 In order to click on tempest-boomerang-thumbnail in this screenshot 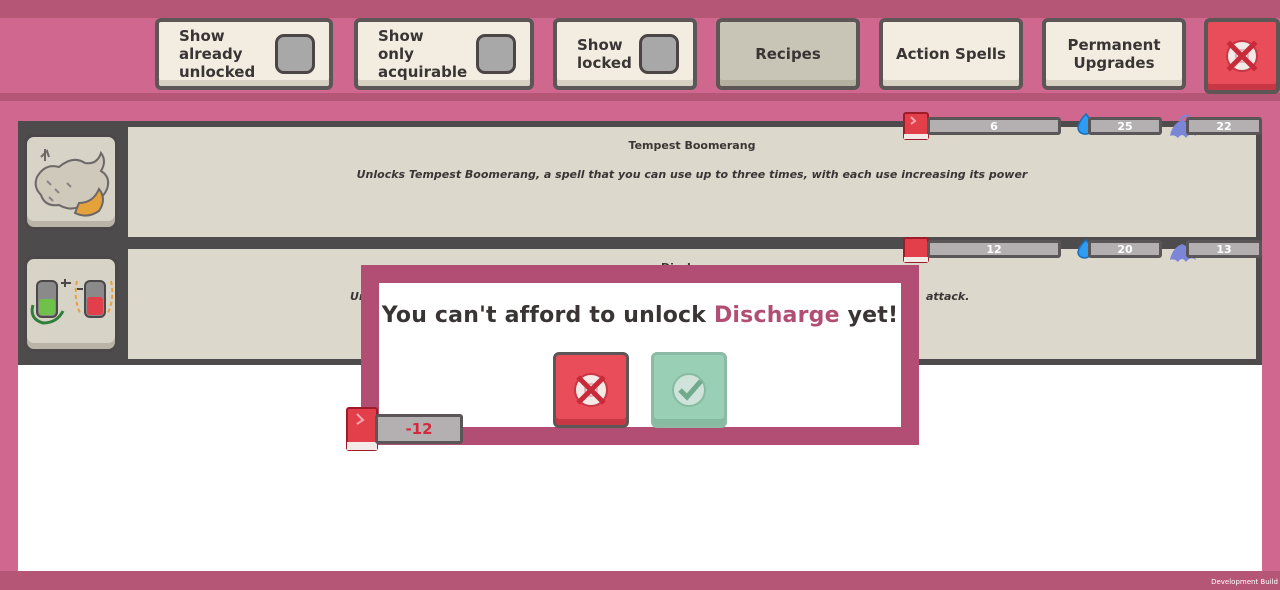, I will do `click(71, 182)`.